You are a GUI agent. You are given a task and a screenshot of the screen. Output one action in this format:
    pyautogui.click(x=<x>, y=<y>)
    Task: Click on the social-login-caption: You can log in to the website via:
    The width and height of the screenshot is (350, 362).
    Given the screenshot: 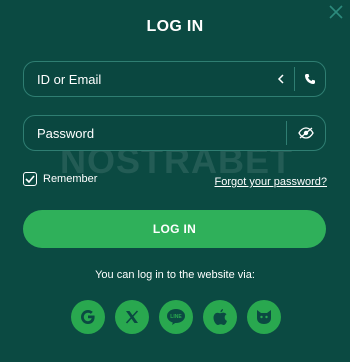 What is the action you would take?
    pyautogui.click(x=175, y=275)
    